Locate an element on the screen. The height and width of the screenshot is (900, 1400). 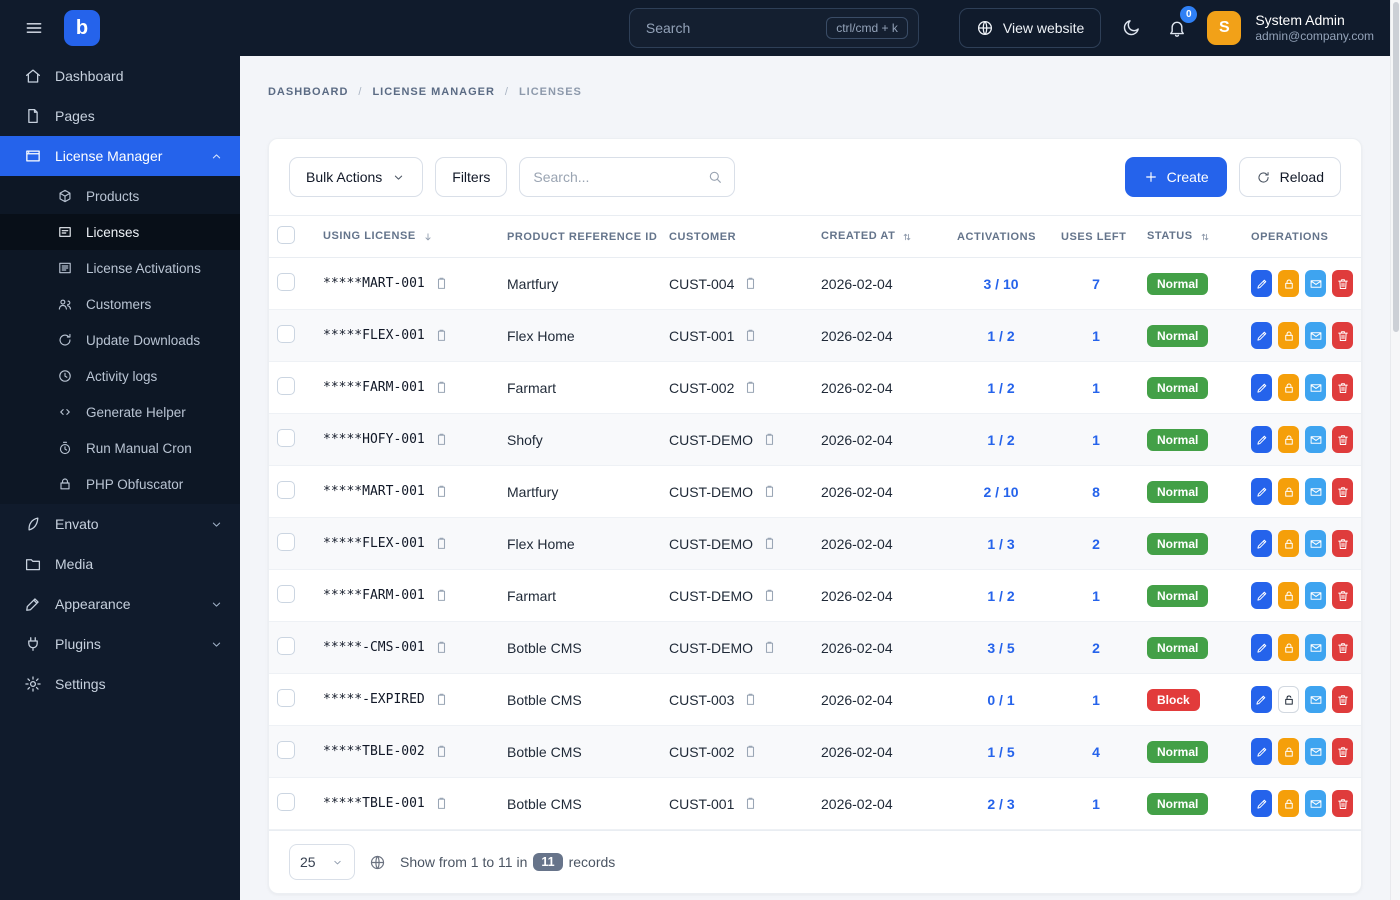
uses-left-value: 4 is located at coordinates (1096, 752).